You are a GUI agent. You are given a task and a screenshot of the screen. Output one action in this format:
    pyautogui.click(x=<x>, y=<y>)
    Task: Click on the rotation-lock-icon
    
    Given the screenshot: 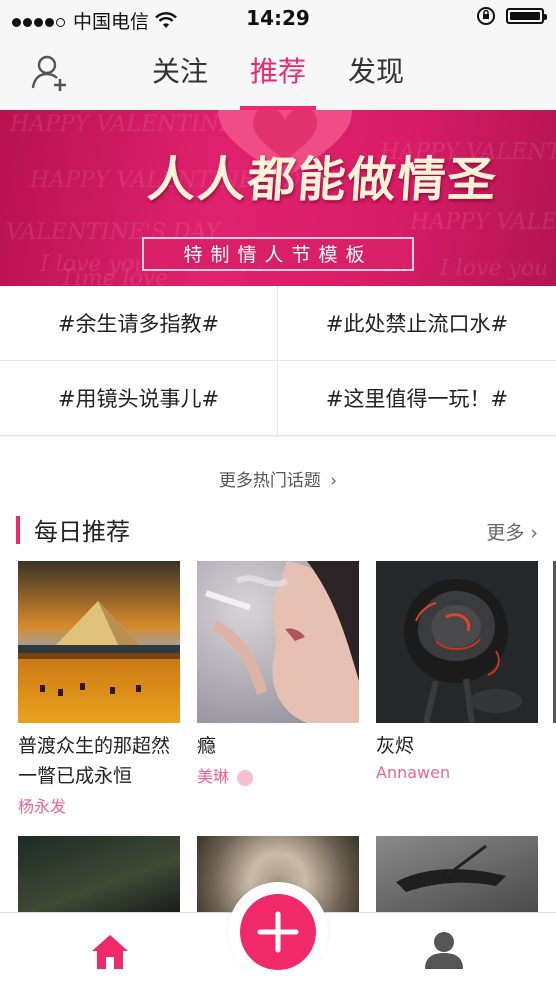 What is the action you would take?
    pyautogui.click(x=486, y=16)
    